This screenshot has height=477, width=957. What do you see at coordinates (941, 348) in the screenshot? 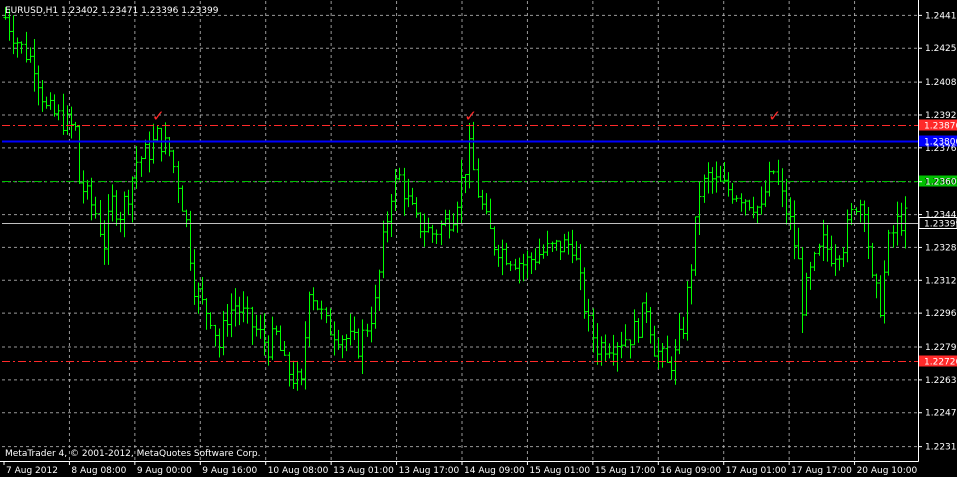
I see `y-tick-label: 1.22795` at bounding box center [941, 348].